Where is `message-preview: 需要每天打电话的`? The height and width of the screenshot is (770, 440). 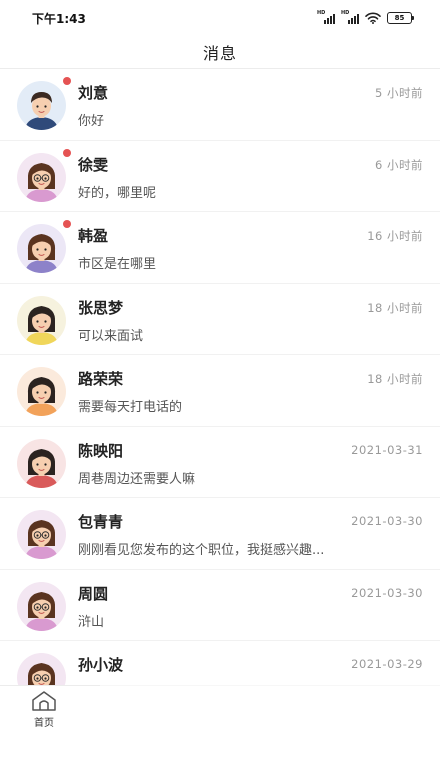 message-preview: 需要每天打电话的 is located at coordinates (130, 407).